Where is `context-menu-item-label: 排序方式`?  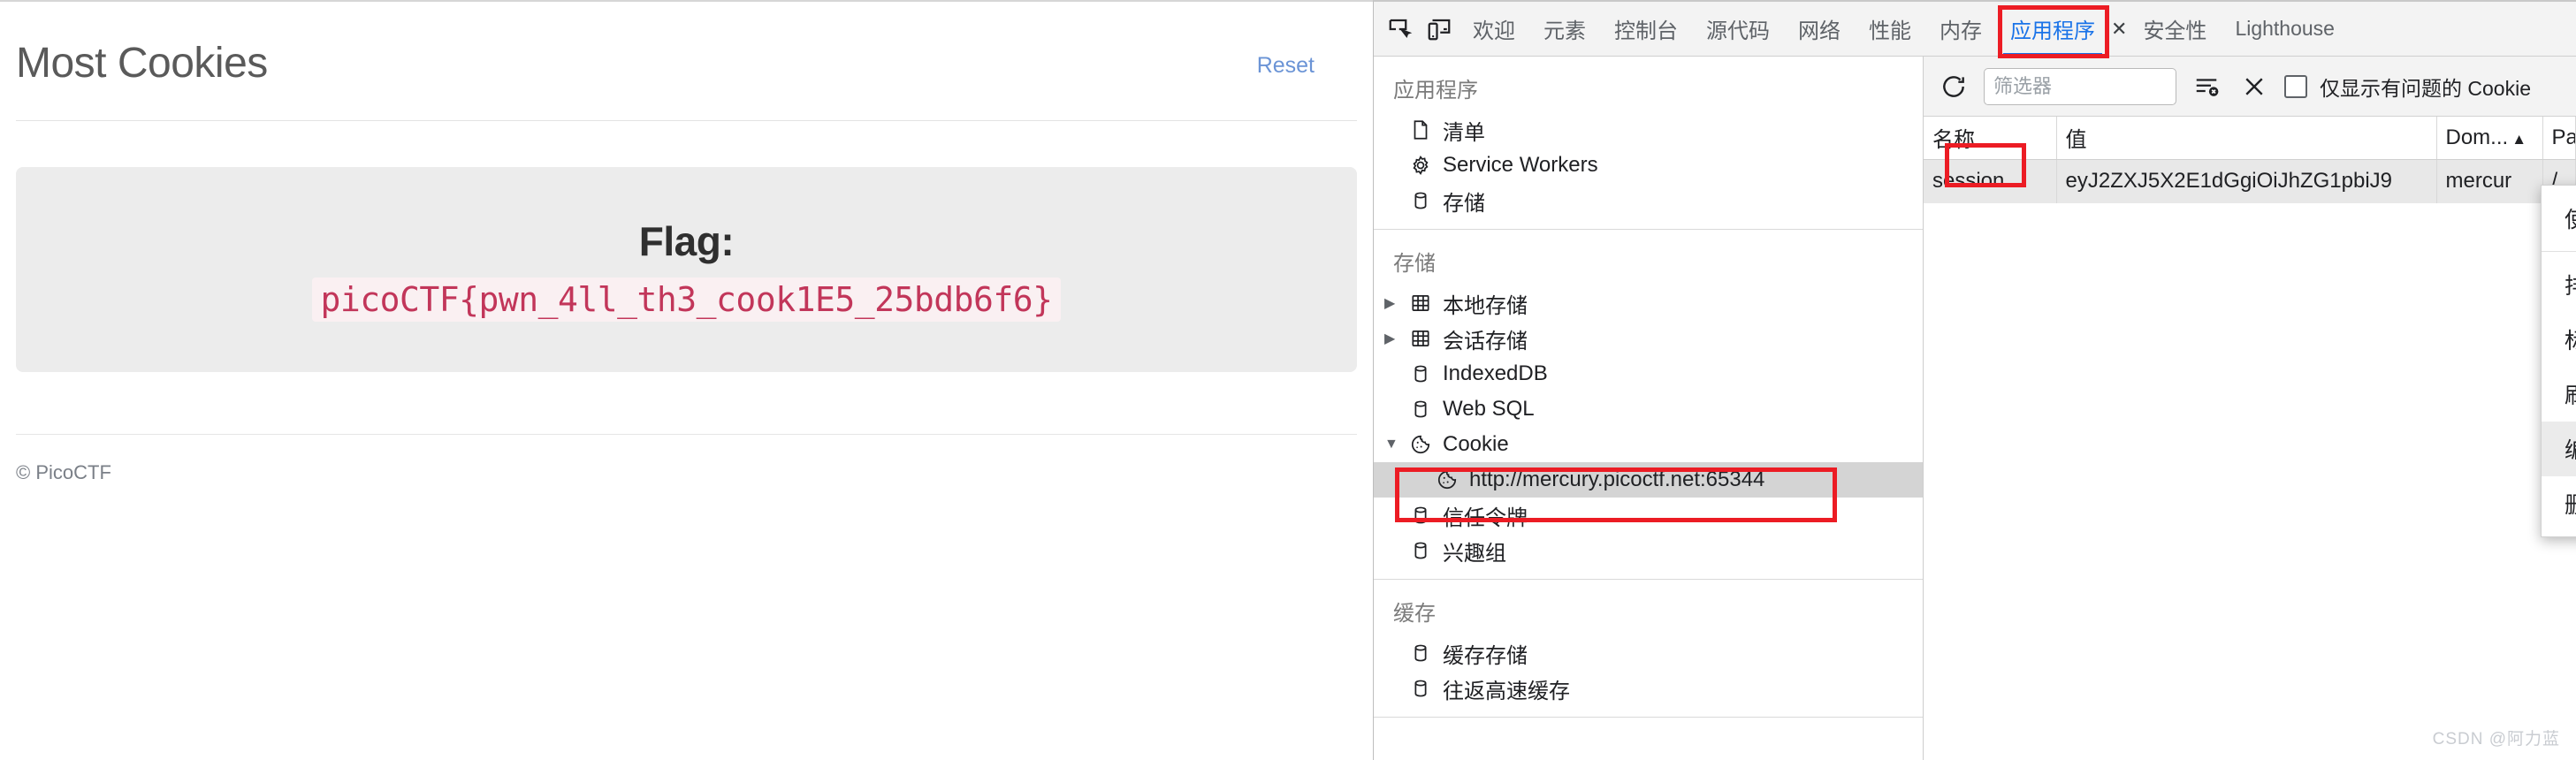 context-menu-item-label: 排序方式 is located at coordinates (2570, 286).